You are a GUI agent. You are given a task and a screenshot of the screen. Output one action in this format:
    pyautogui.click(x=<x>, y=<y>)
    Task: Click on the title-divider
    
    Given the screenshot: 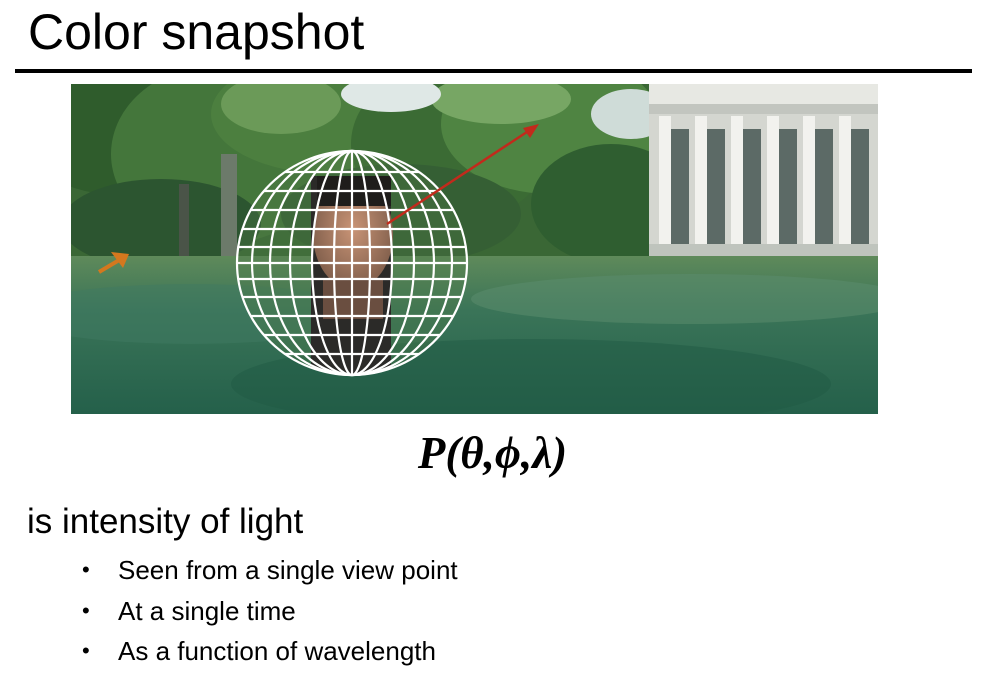 What is the action you would take?
    pyautogui.click(x=493, y=71)
    